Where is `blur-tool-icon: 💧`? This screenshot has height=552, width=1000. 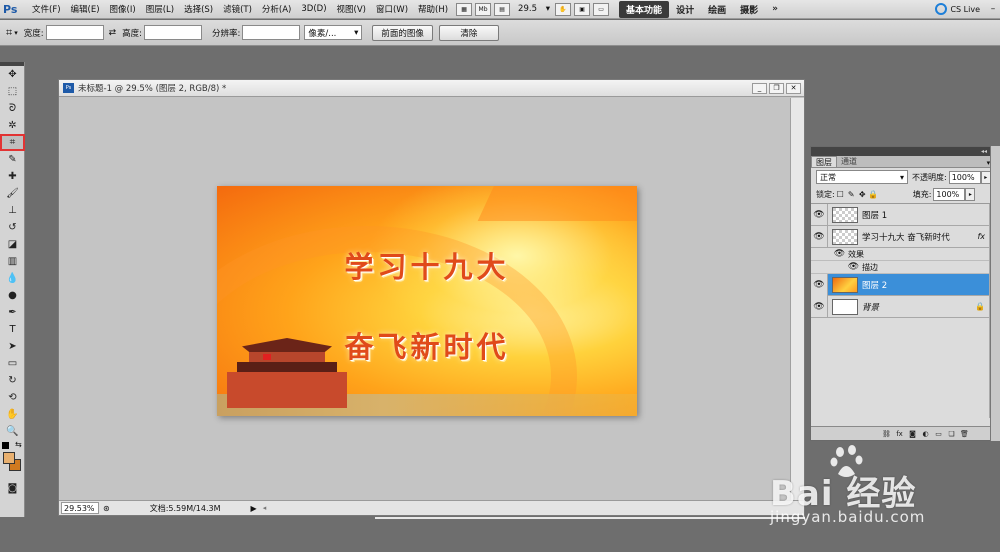 blur-tool-icon: 💧 is located at coordinates (12, 278).